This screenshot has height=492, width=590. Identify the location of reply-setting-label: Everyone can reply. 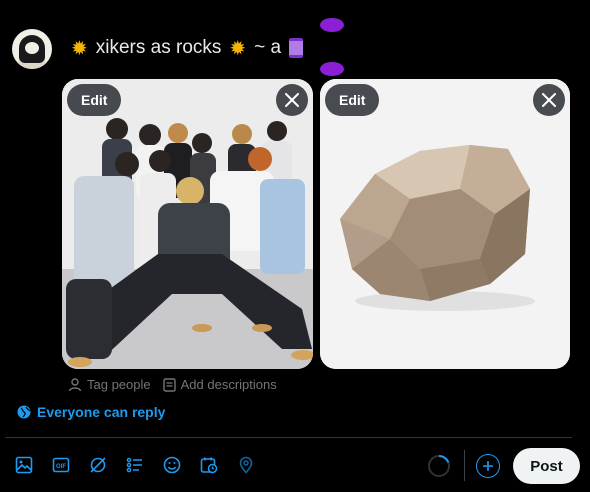
(101, 412).